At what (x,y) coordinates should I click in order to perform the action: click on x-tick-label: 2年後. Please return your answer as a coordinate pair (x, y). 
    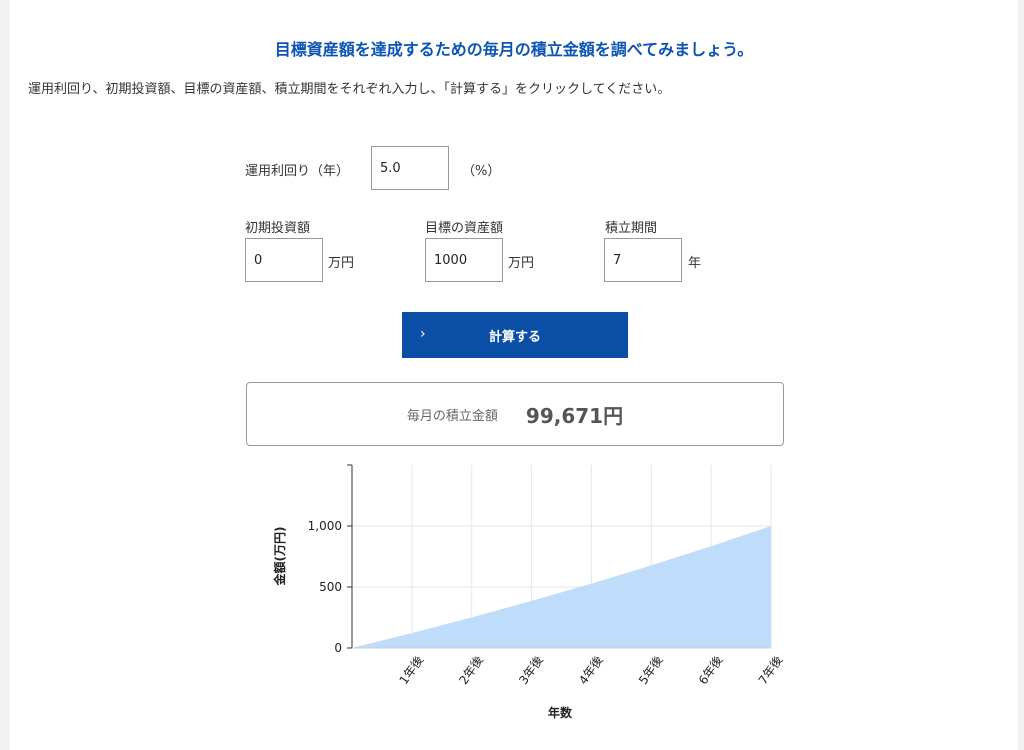
    Looking at the image, I should click on (471, 670).